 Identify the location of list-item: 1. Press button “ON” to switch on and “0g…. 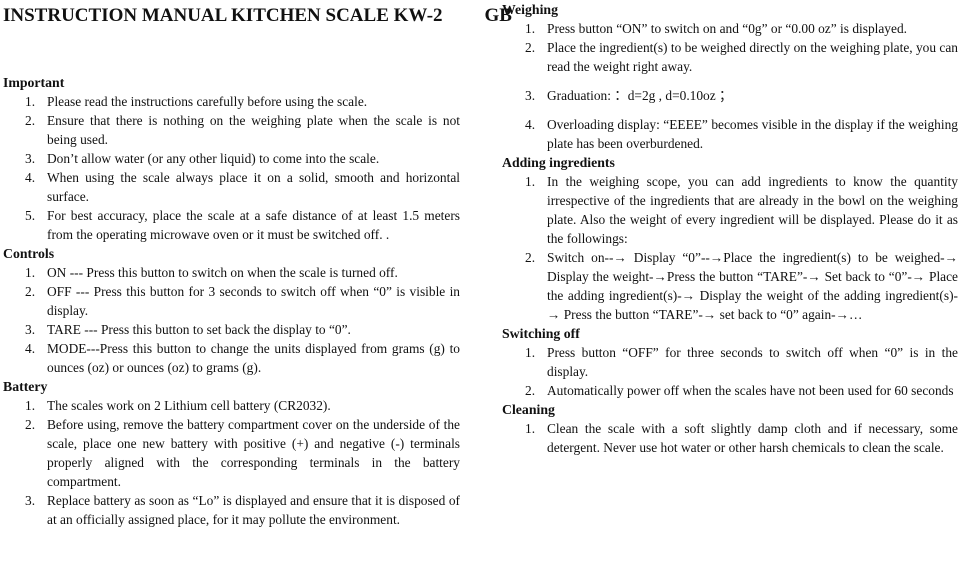
(730, 28).